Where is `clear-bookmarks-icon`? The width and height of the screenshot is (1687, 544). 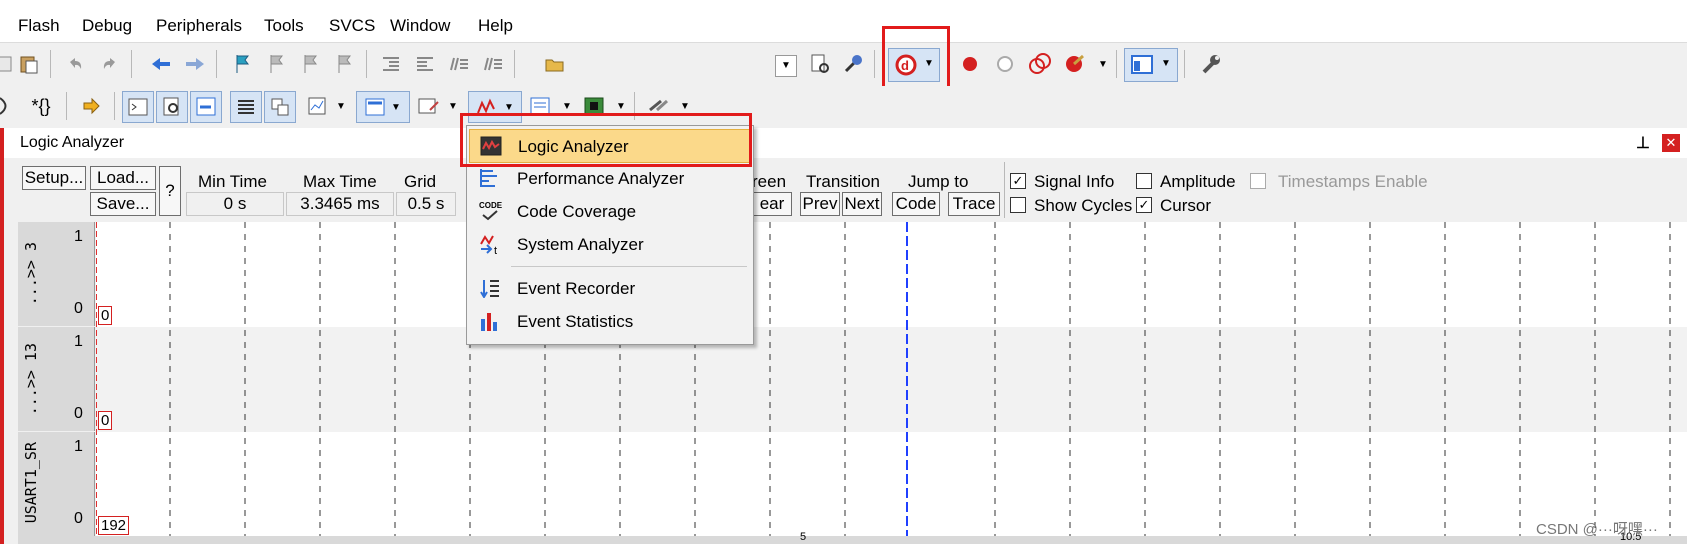
clear-bookmarks-icon is located at coordinates (345, 64).